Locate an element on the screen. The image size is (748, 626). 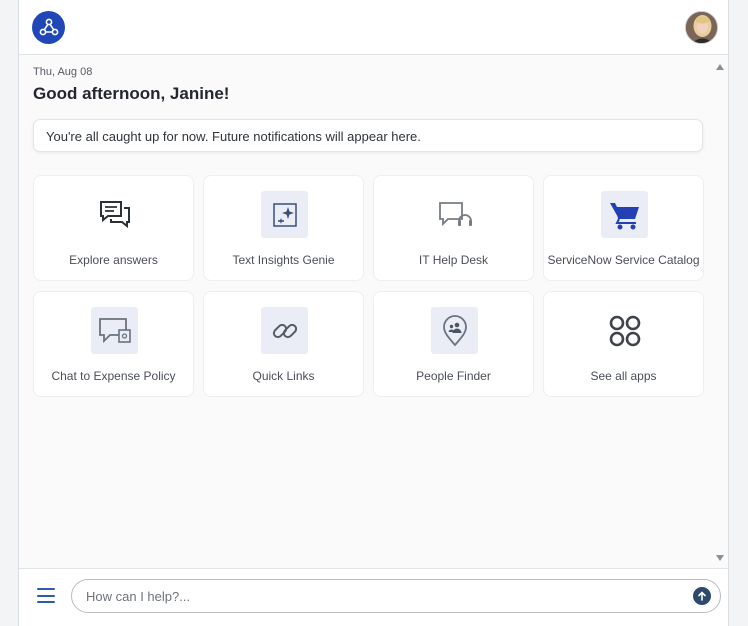
people-pin-icon is located at coordinates (454, 330).